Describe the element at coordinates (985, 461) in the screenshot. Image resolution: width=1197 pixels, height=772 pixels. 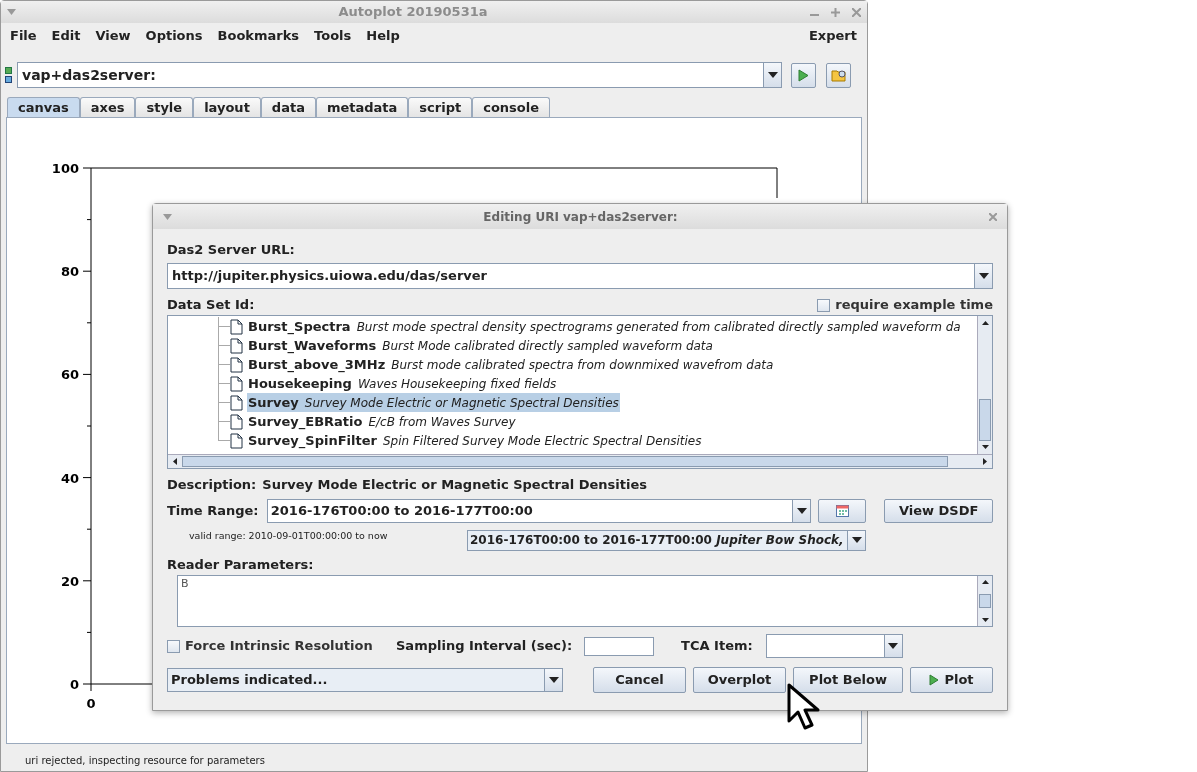
I see `scroll-right-arrow-icon` at that location.